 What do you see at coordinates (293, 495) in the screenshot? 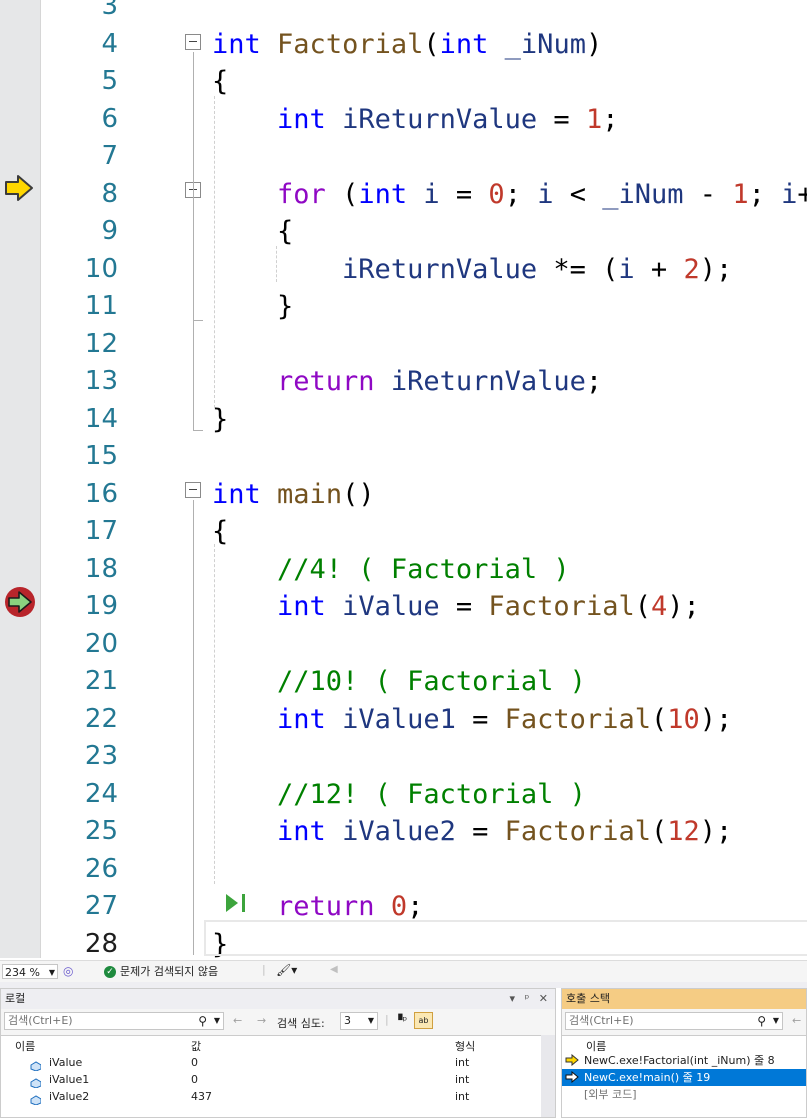
I see `code-text: int main()` at bounding box center [293, 495].